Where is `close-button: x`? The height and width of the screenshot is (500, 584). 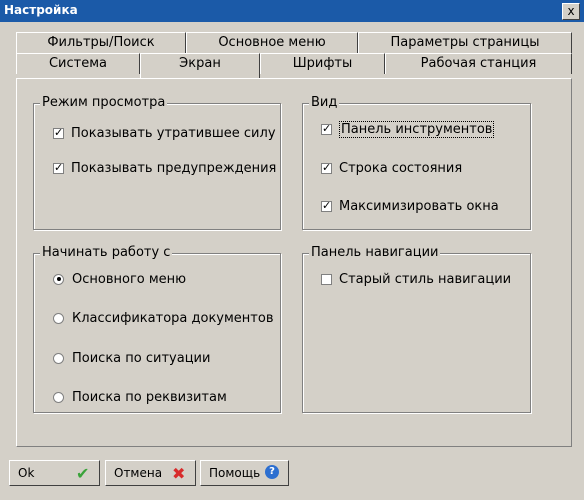 close-button: x is located at coordinates (571, 11).